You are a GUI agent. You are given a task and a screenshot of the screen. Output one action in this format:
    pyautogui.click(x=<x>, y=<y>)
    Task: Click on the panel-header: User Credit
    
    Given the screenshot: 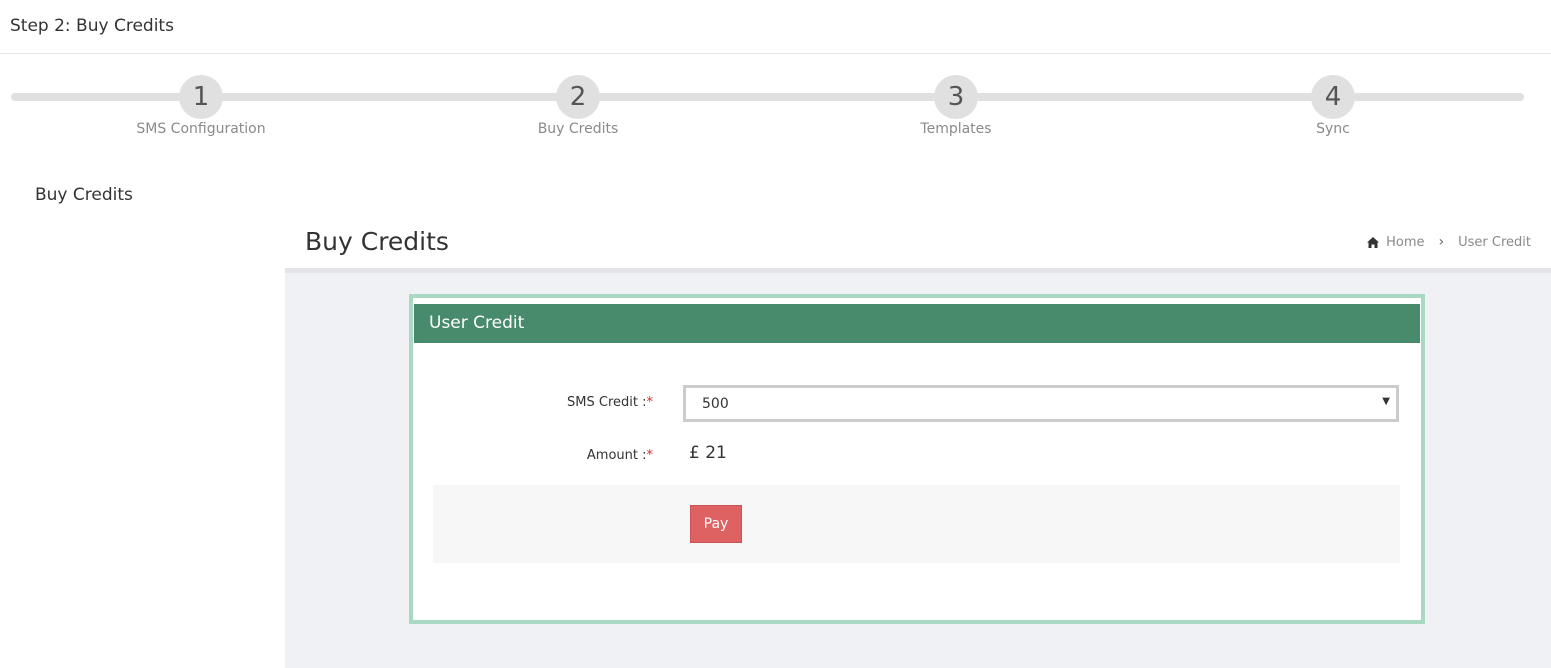 What is the action you would take?
    pyautogui.click(x=917, y=323)
    